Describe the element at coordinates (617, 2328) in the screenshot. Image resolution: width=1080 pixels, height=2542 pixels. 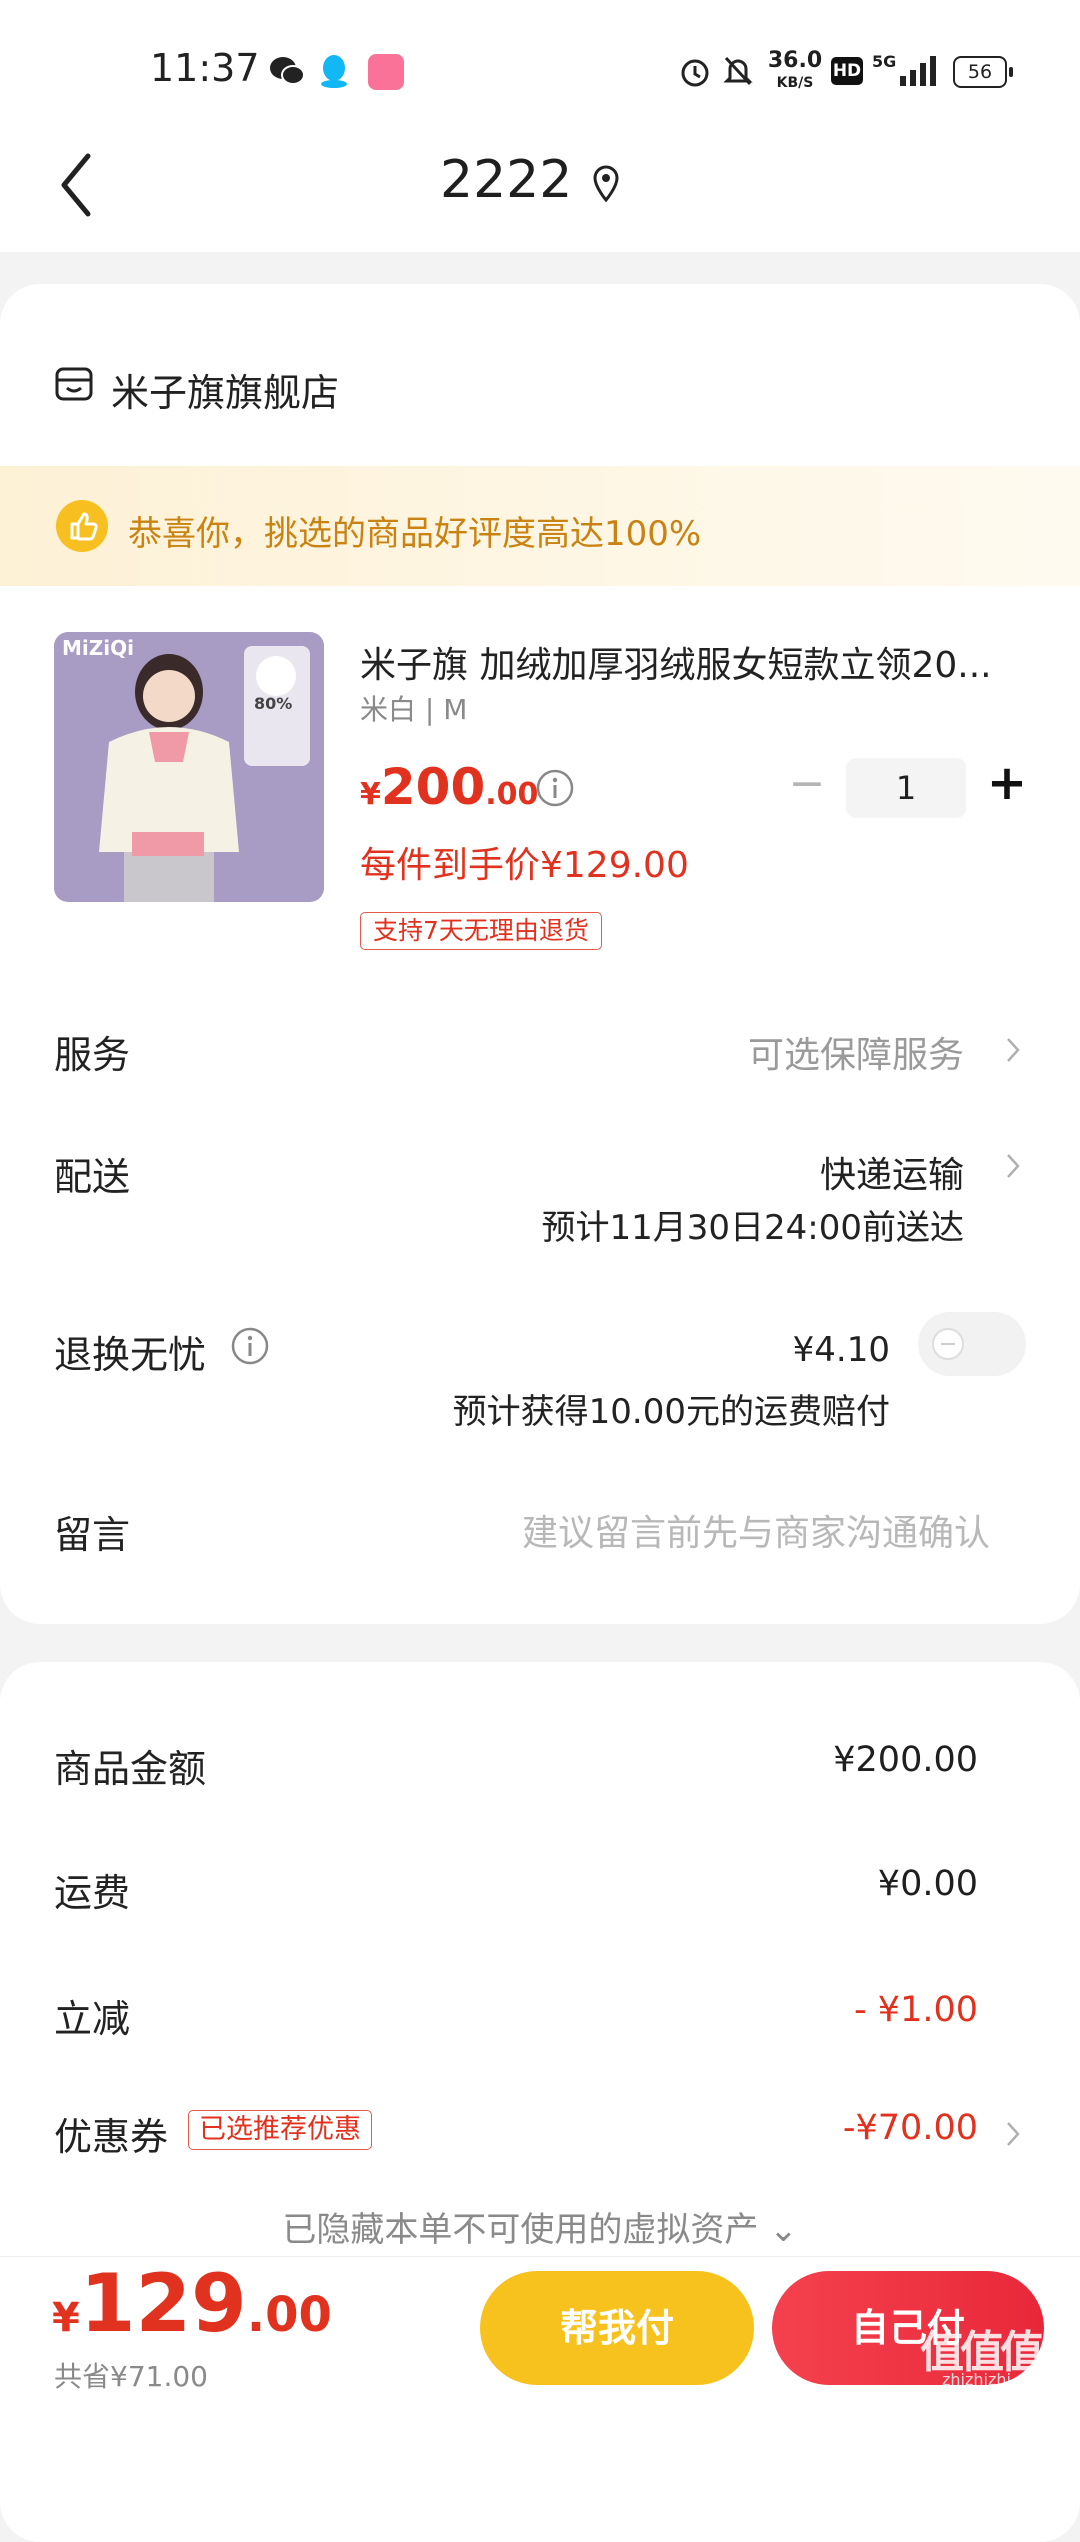
I see `help-me-pay-button: 帮我付` at that location.